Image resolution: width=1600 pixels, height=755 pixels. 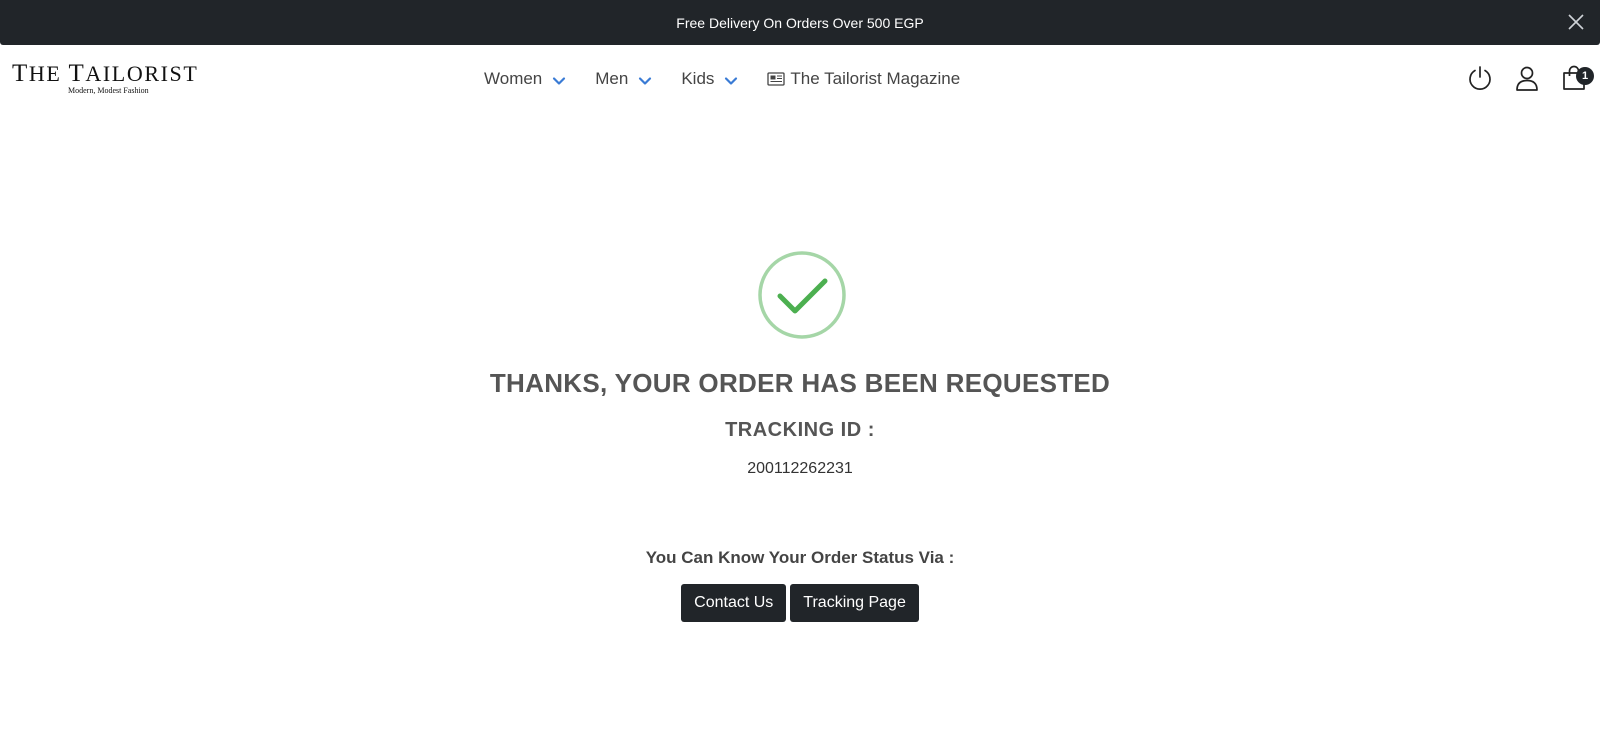 I want to click on header-actions: 1, so click(x=1520, y=78).